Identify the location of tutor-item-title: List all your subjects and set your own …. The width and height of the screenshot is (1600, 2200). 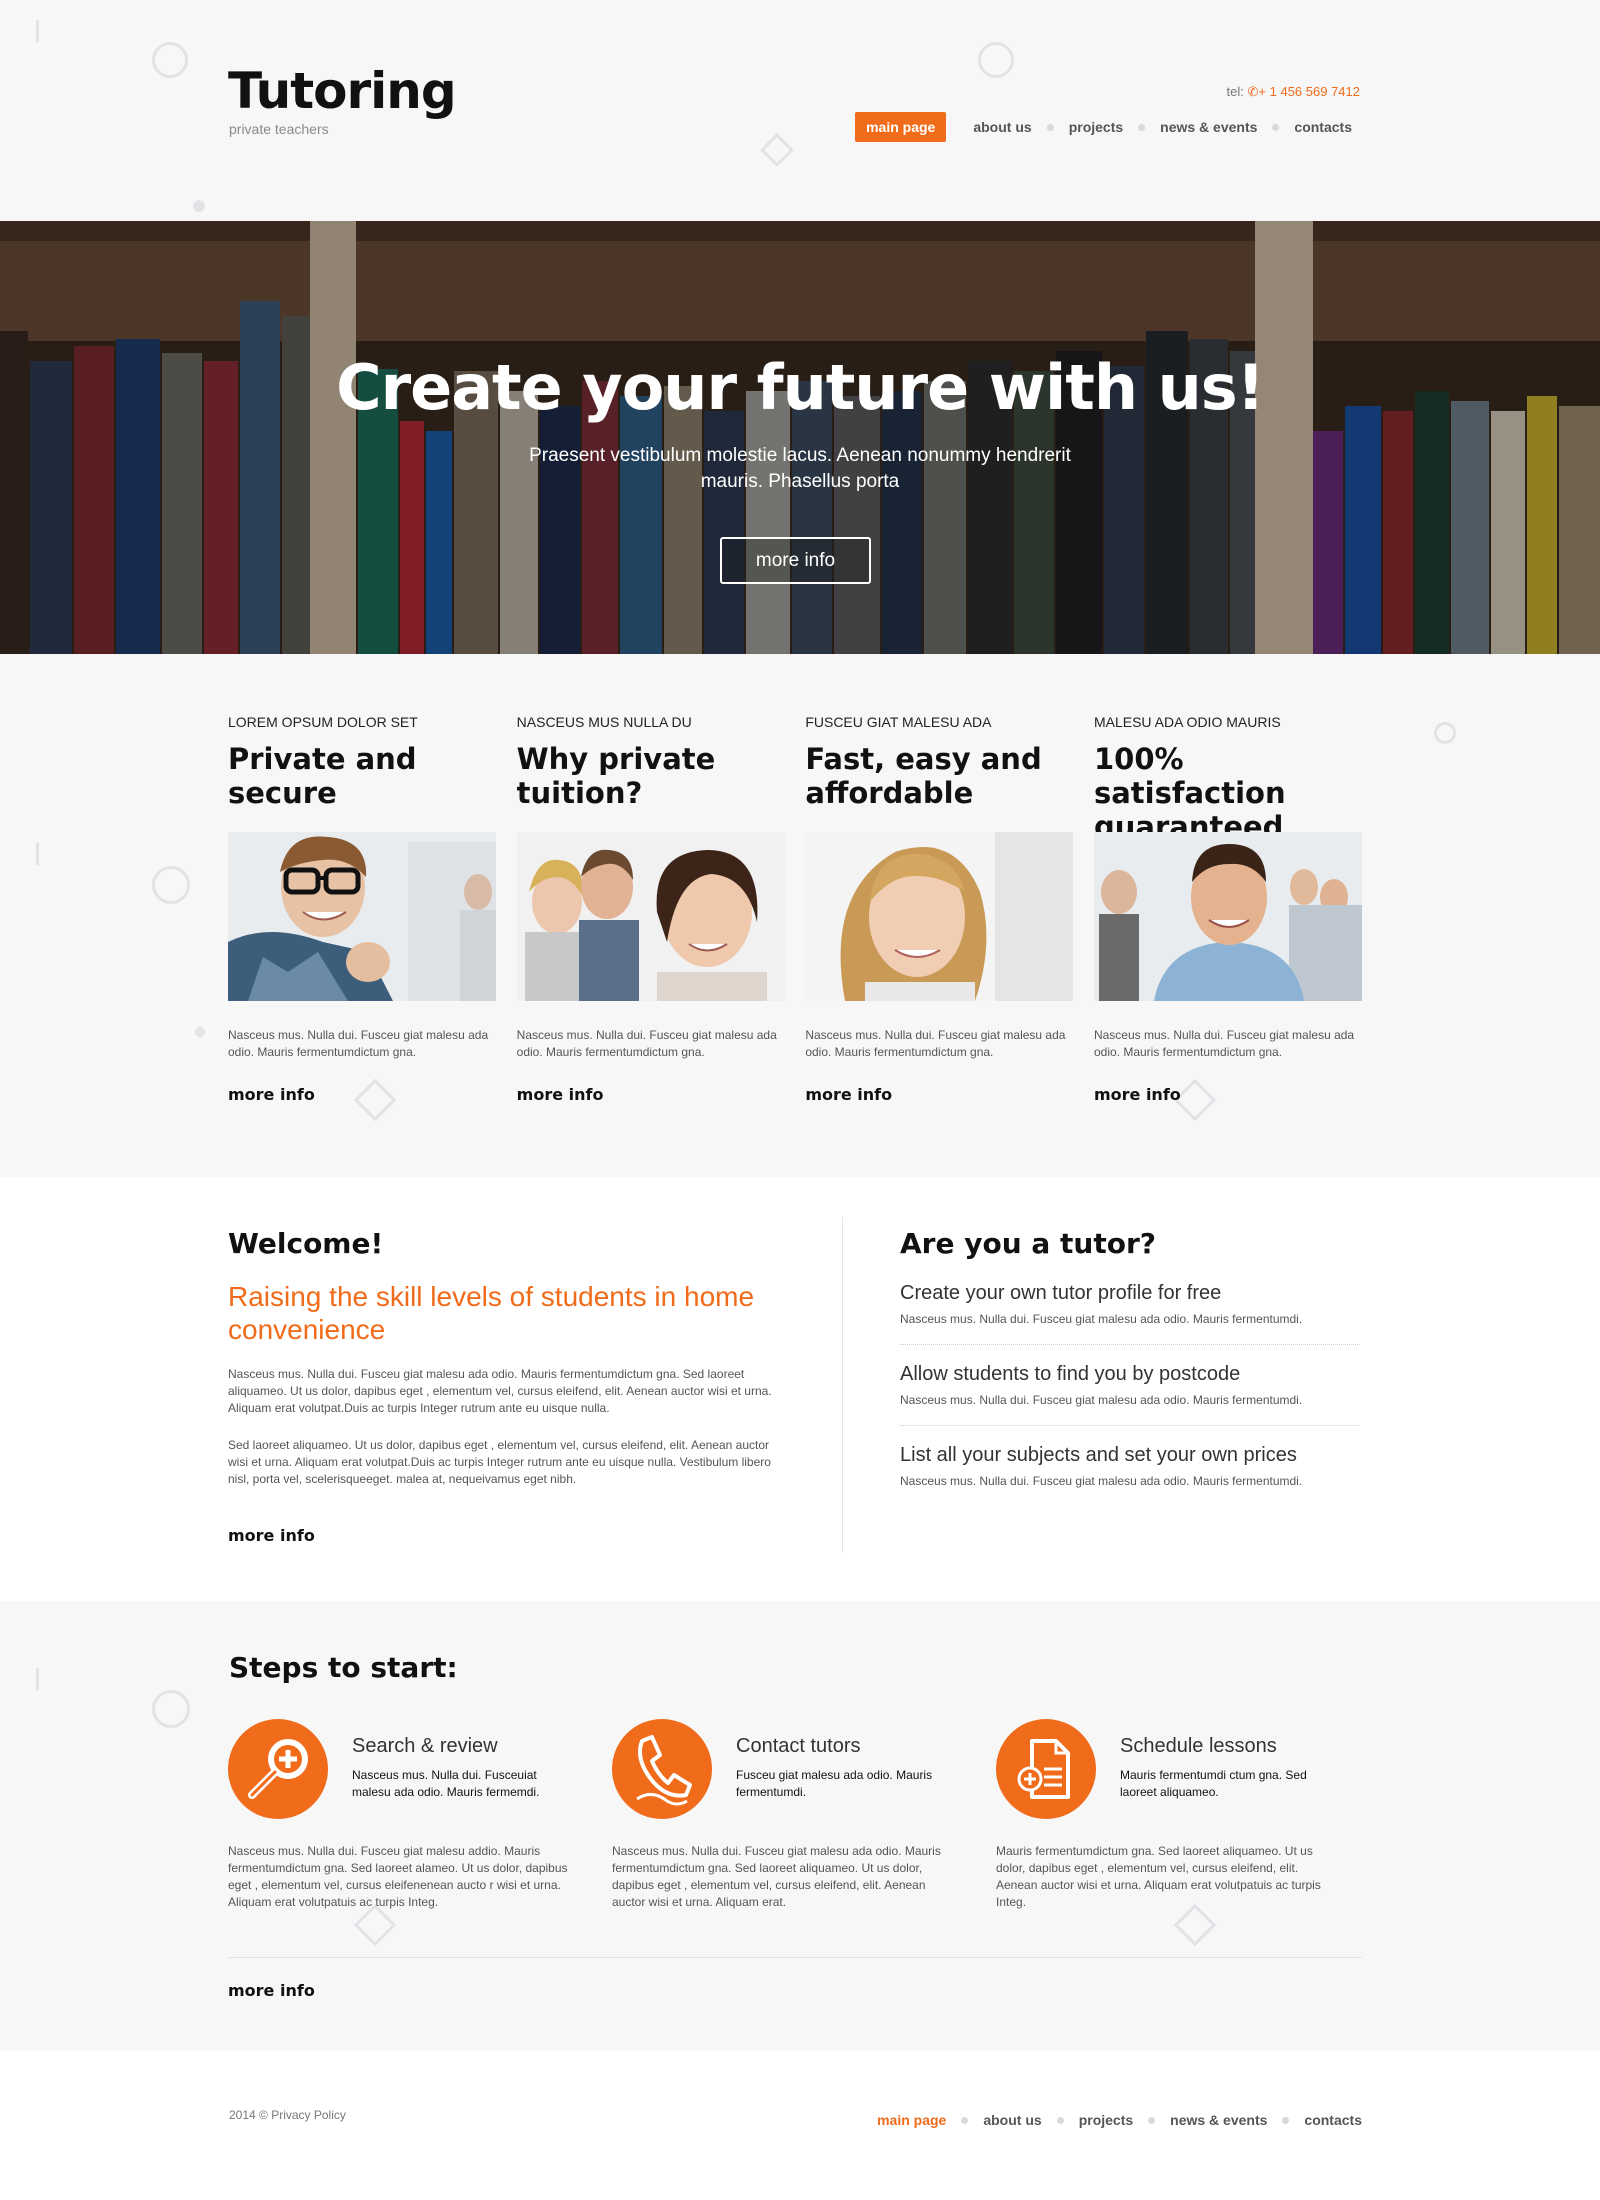
(1130, 1455).